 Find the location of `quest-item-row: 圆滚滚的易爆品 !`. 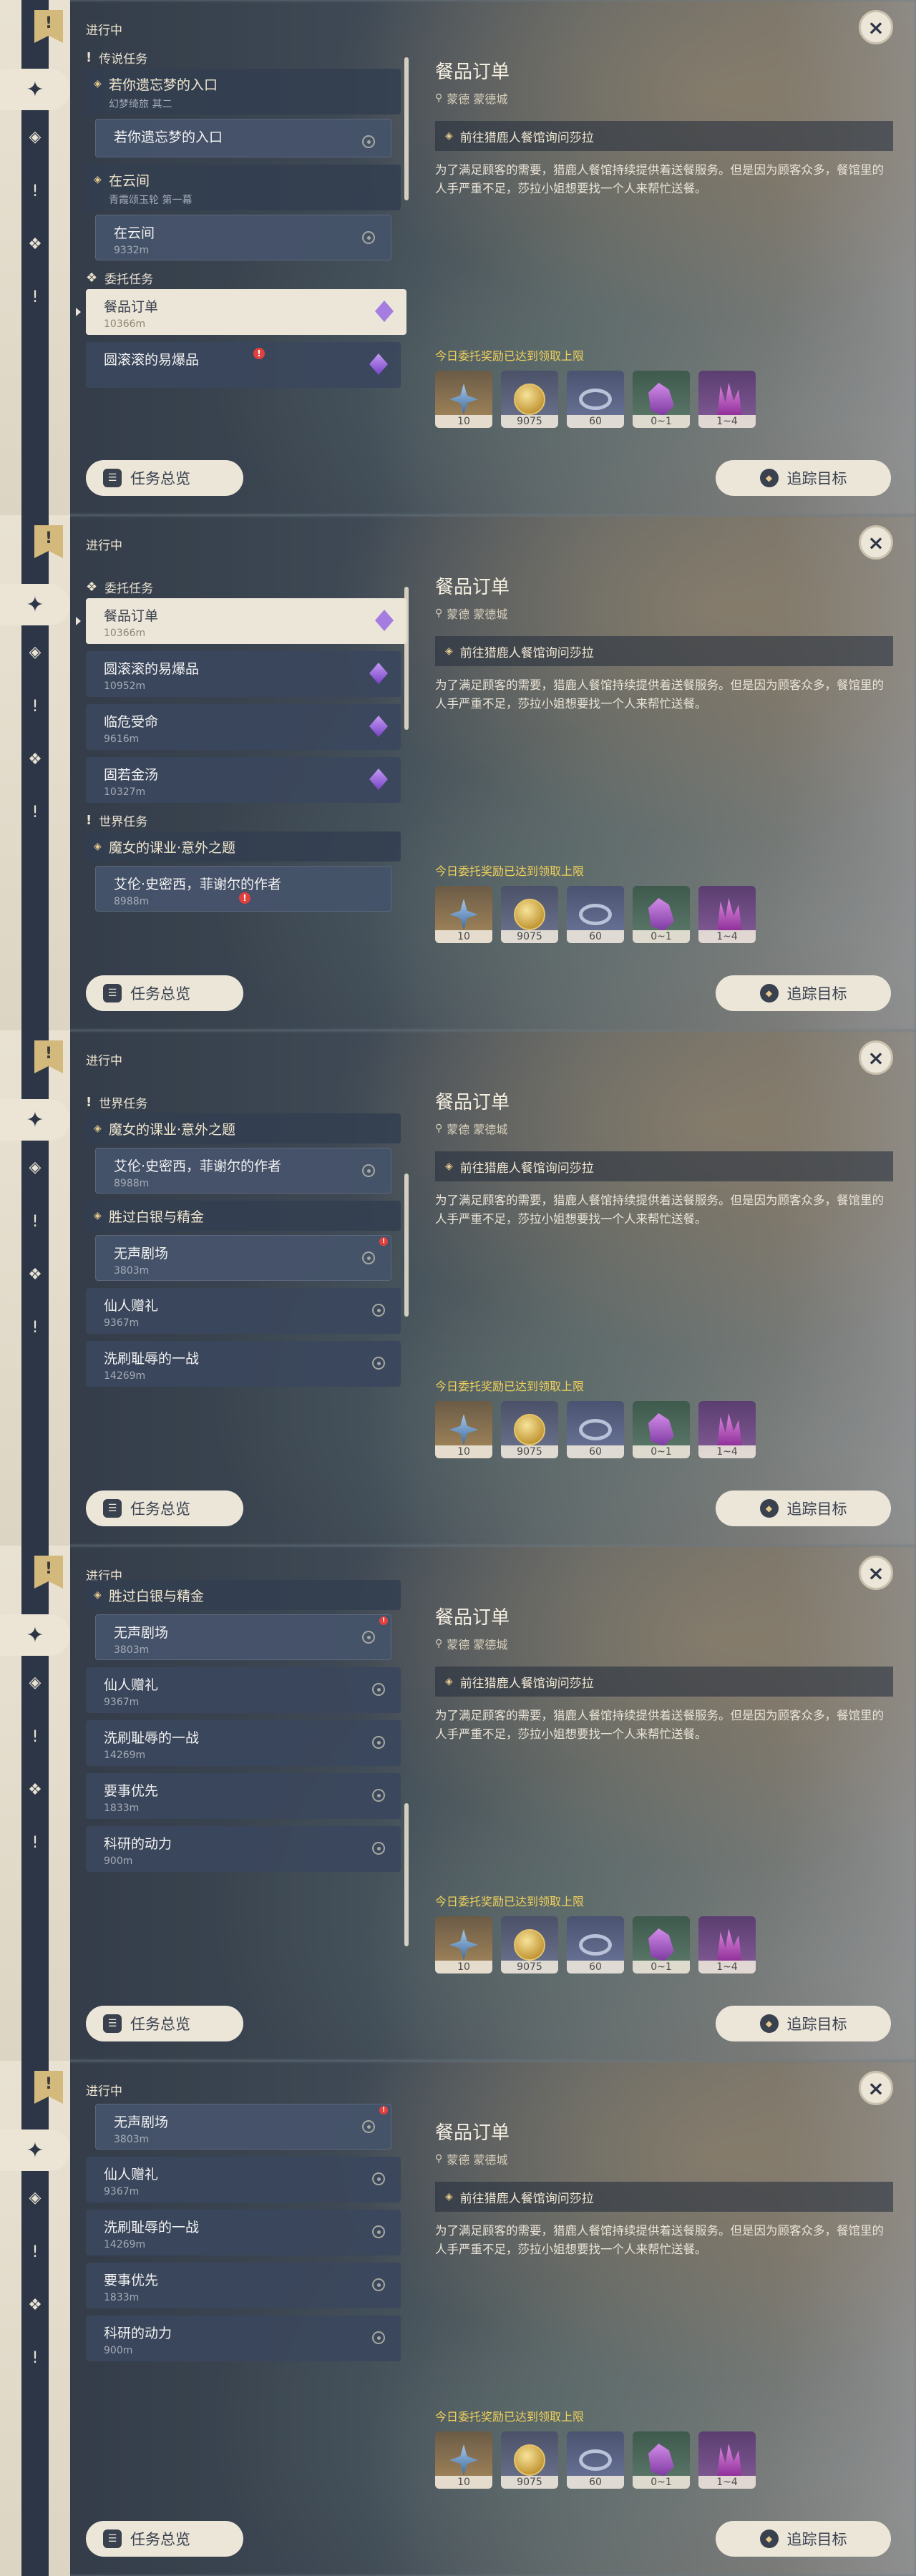

quest-item-row: 圆滚滚的易爆品 ! is located at coordinates (243, 365).